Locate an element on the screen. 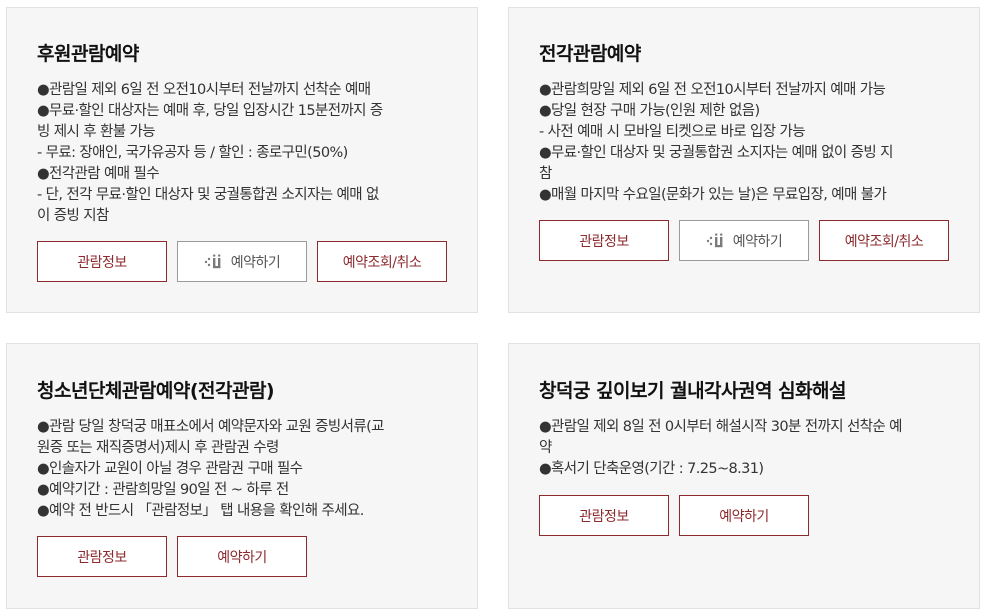 This screenshot has width=989, height=616. card-title: 청소년단체관람예약(전각관람) is located at coordinates (156, 391).